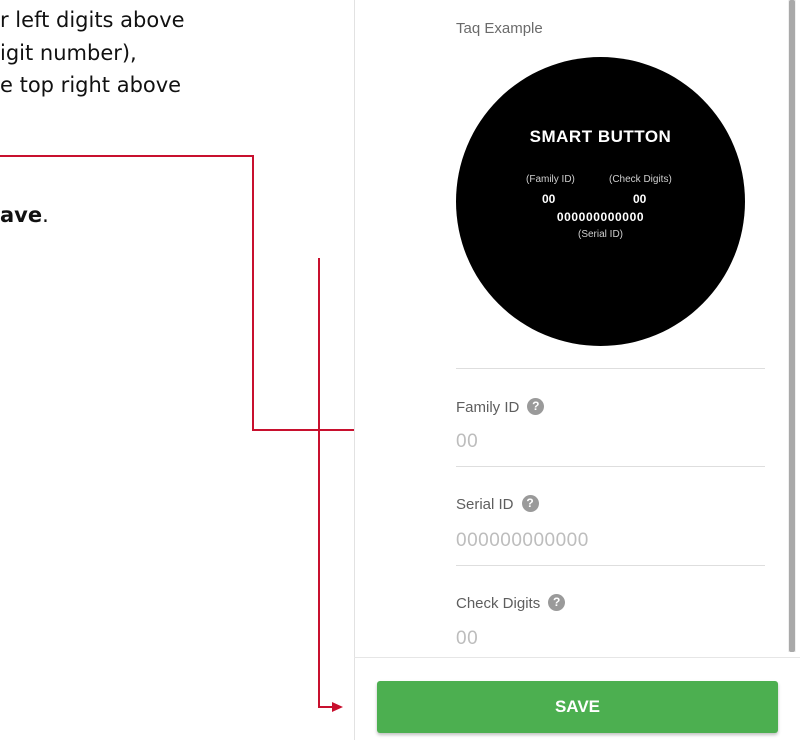  I want to click on serial-id-label-text: Serial ID, so click(485, 504).